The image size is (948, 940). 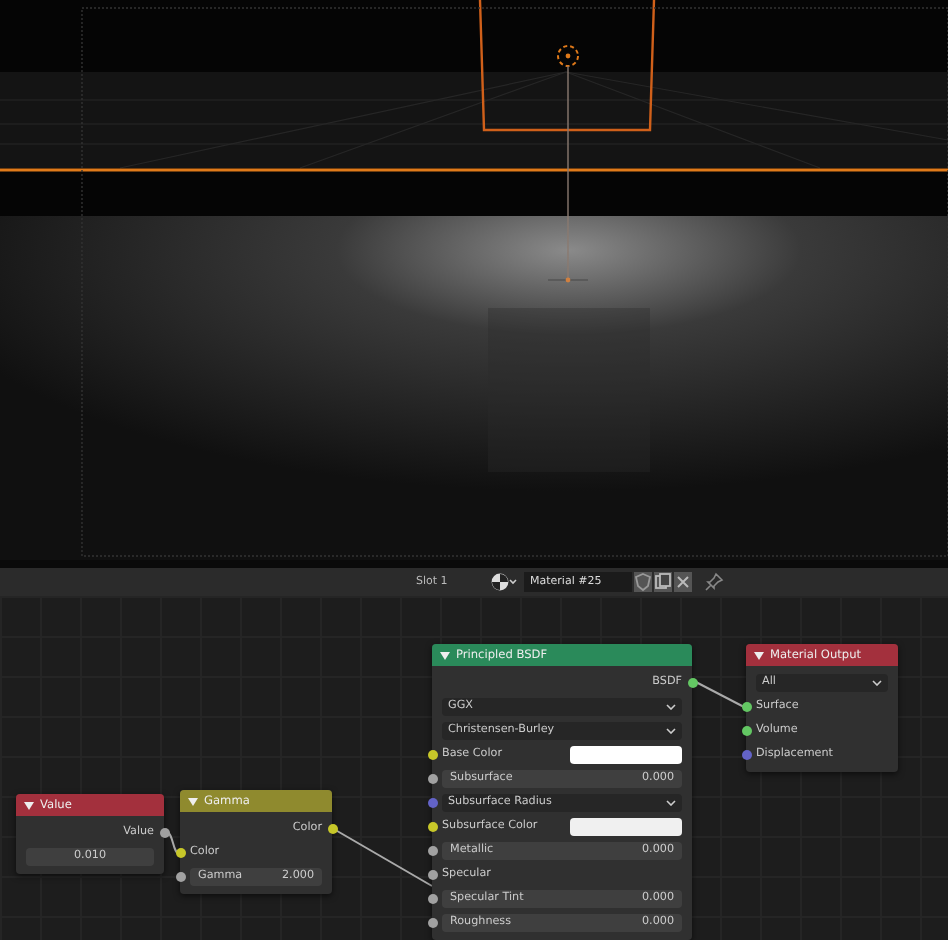 I want to click on pin-icon, so click(x=714, y=582).